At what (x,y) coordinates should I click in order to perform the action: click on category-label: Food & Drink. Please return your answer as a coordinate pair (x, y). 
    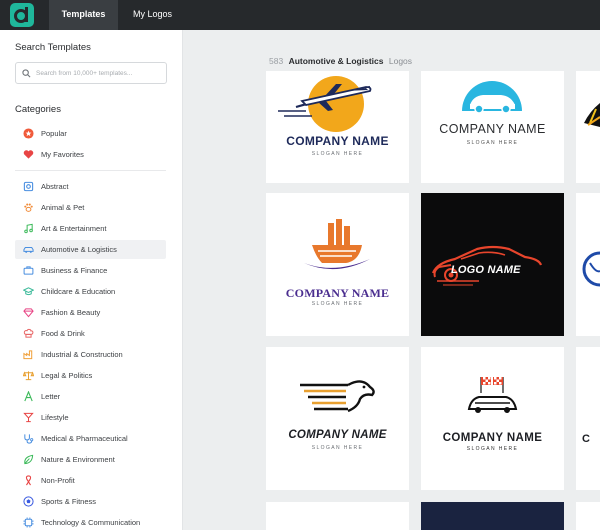
    Looking at the image, I should click on (63, 333).